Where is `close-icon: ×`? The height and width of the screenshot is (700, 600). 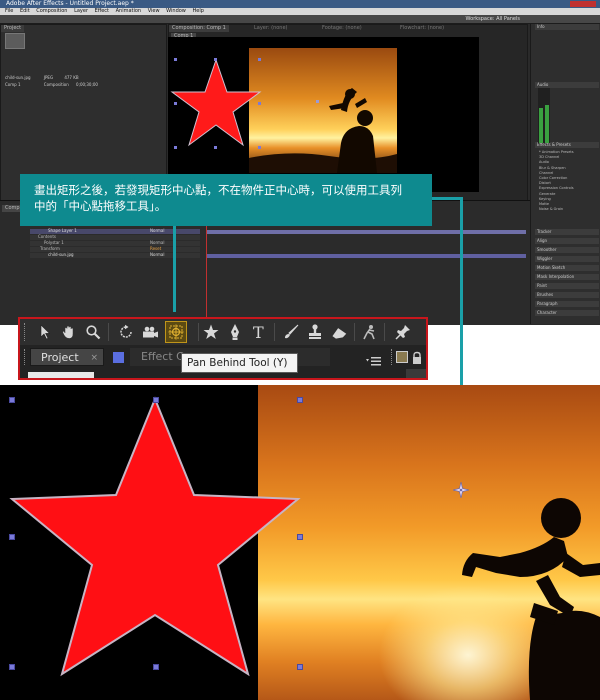
close-icon: × is located at coordinates (94, 358).